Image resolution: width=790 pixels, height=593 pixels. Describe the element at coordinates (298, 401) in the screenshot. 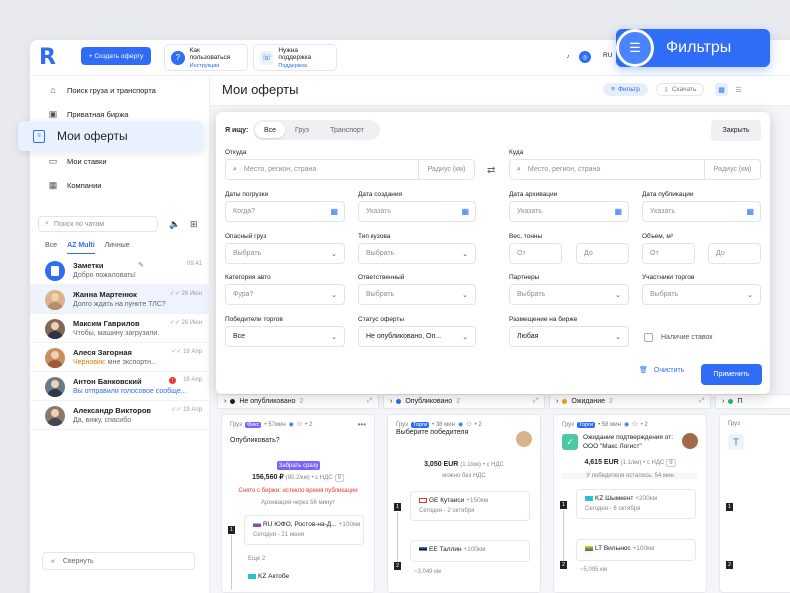

I see `column-header: › Не опубликовано 2 ⤢` at that location.